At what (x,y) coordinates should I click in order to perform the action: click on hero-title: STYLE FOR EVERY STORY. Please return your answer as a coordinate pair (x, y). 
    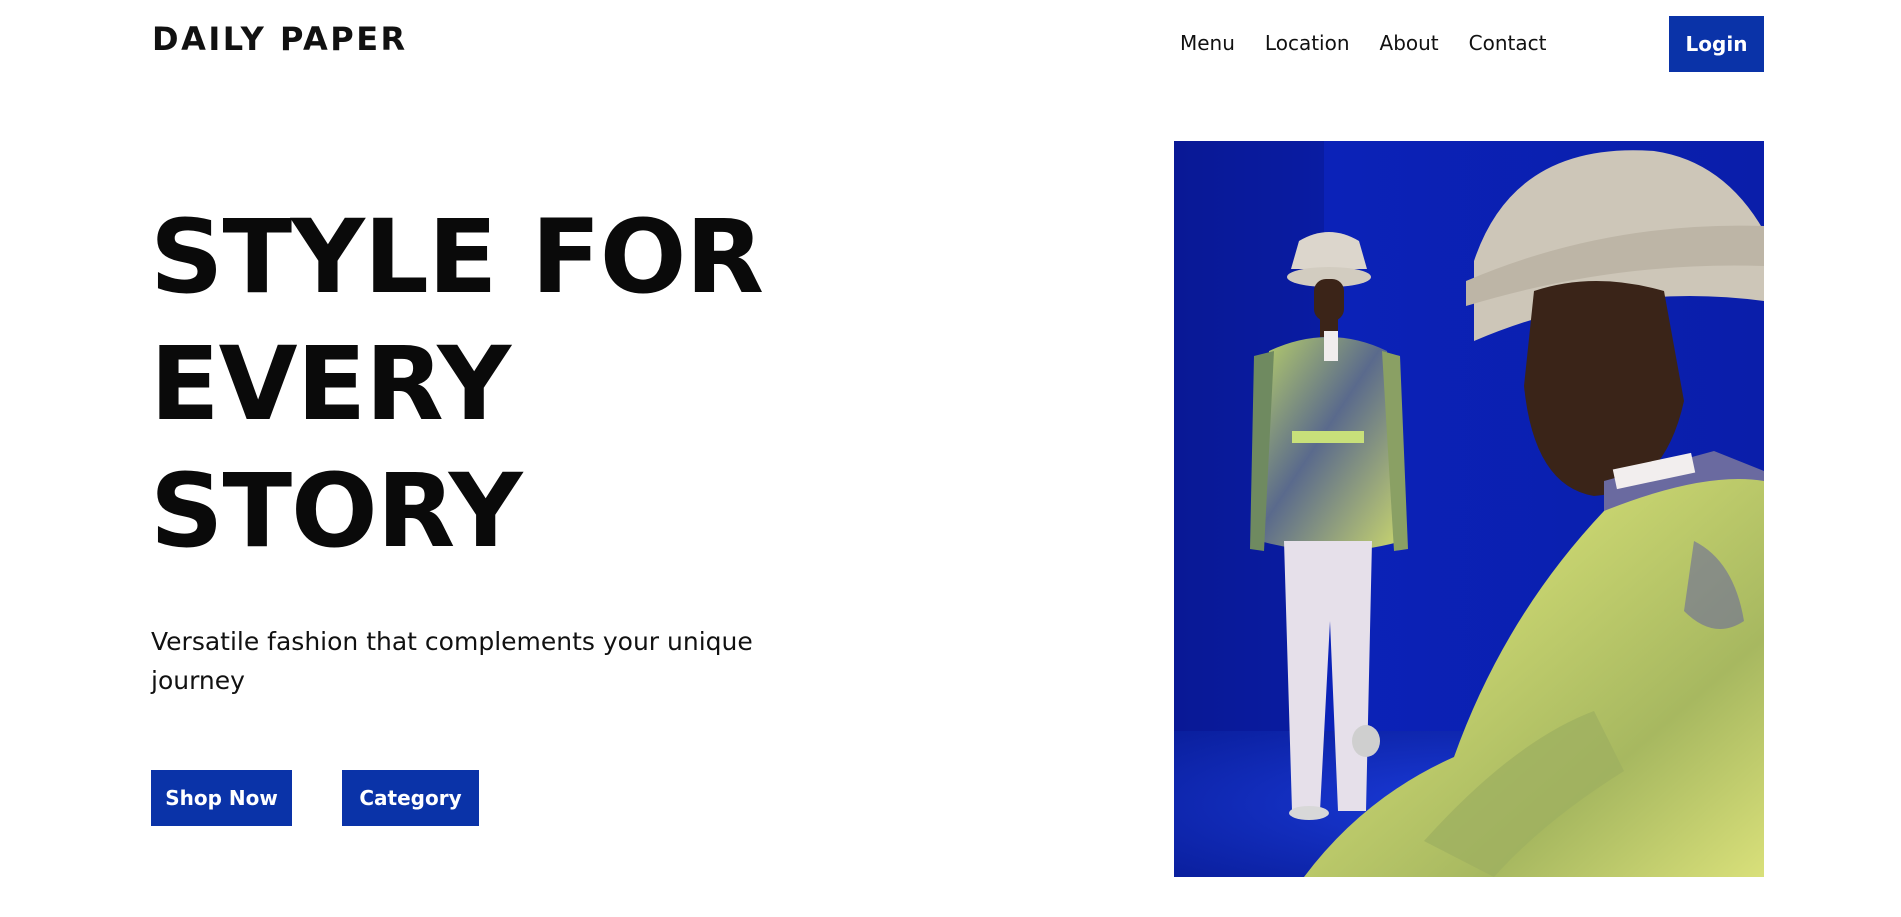
    Looking at the image, I should click on (457, 384).